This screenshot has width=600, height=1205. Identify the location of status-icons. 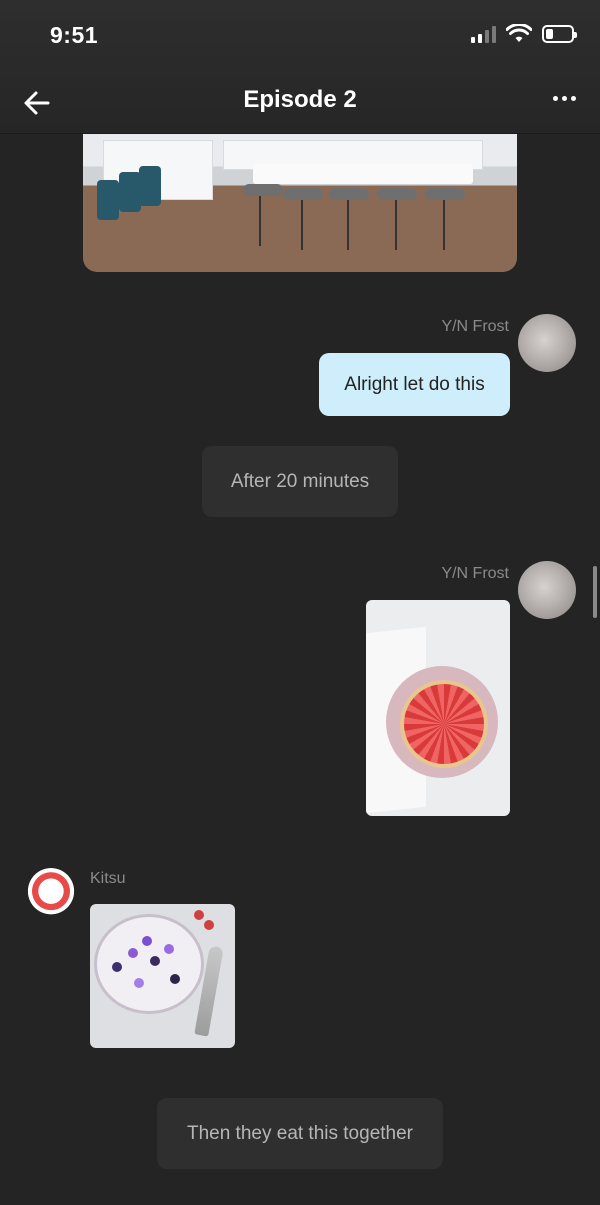
(524, 34).